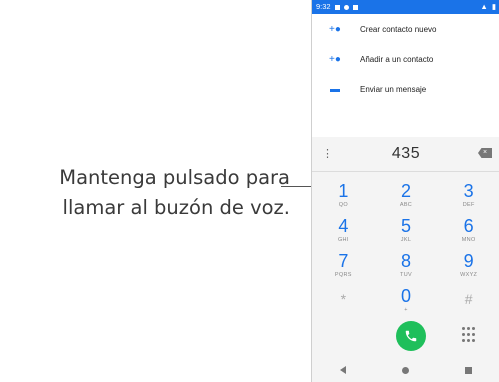 The height and width of the screenshot is (382, 499). Describe the element at coordinates (468, 232) in the screenshot. I see `key-6: 6 MNO` at that location.